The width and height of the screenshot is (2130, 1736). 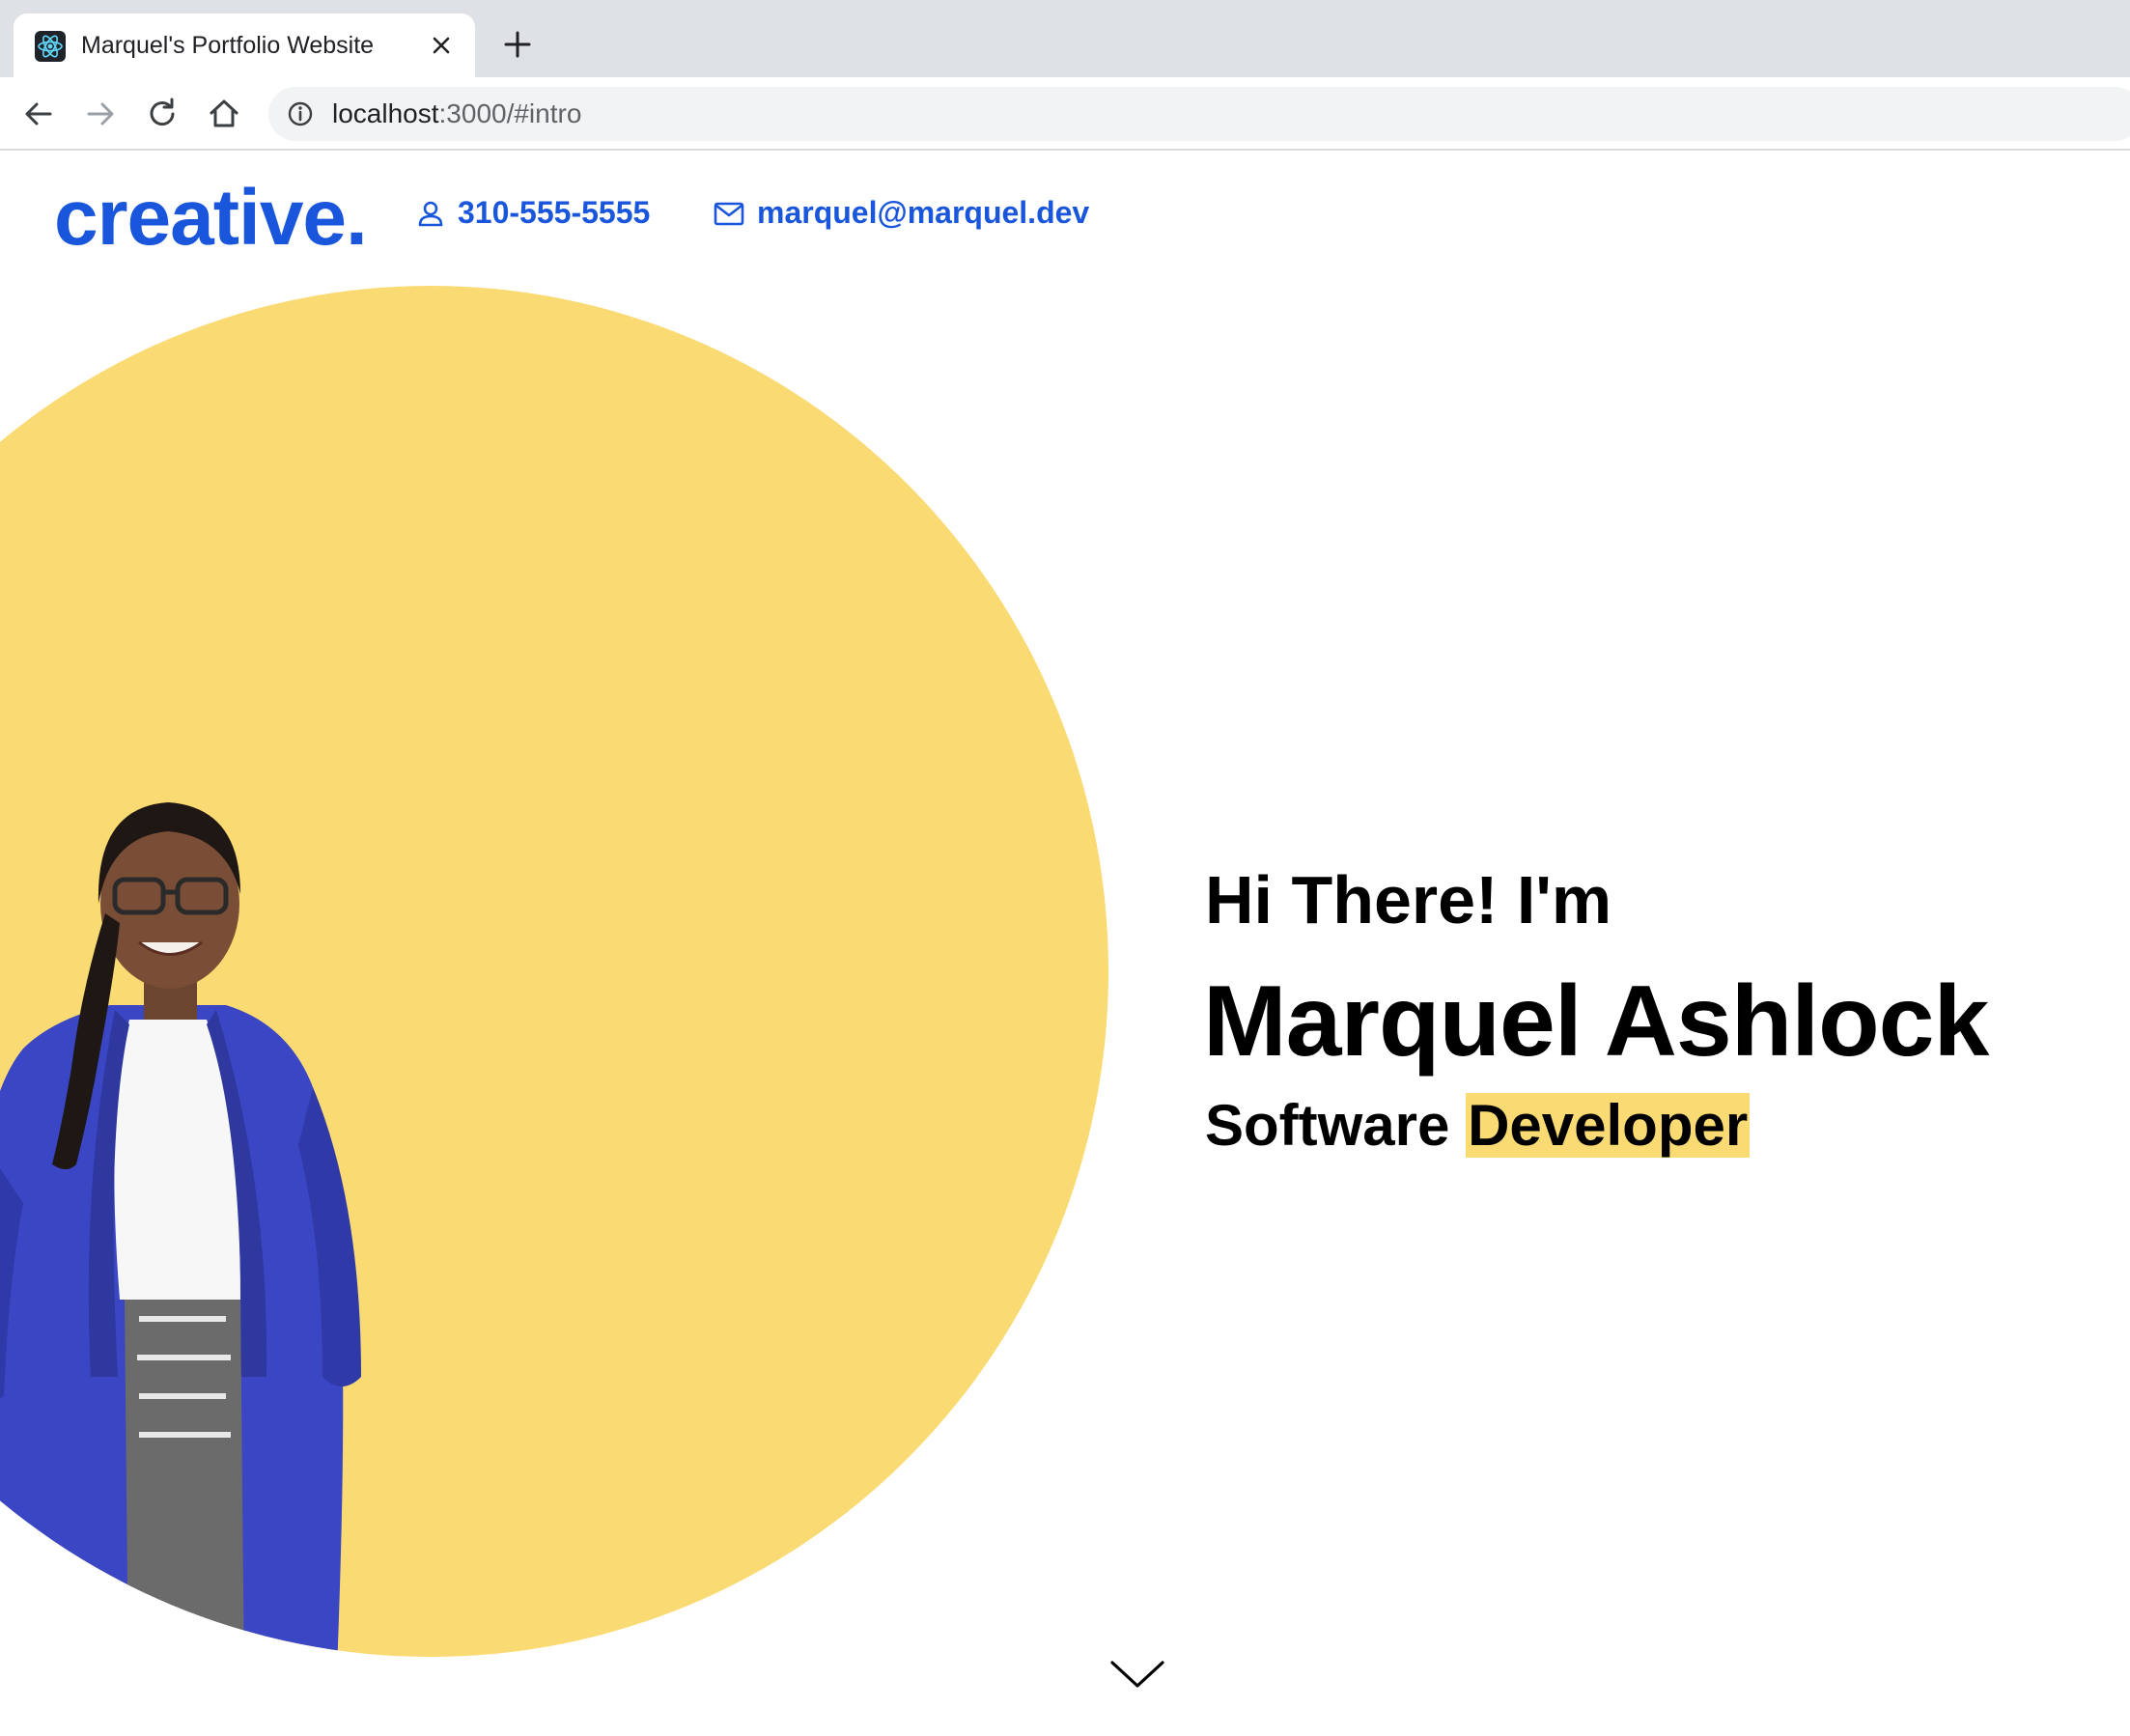 I want to click on mail-icon, so click(x=729, y=214).